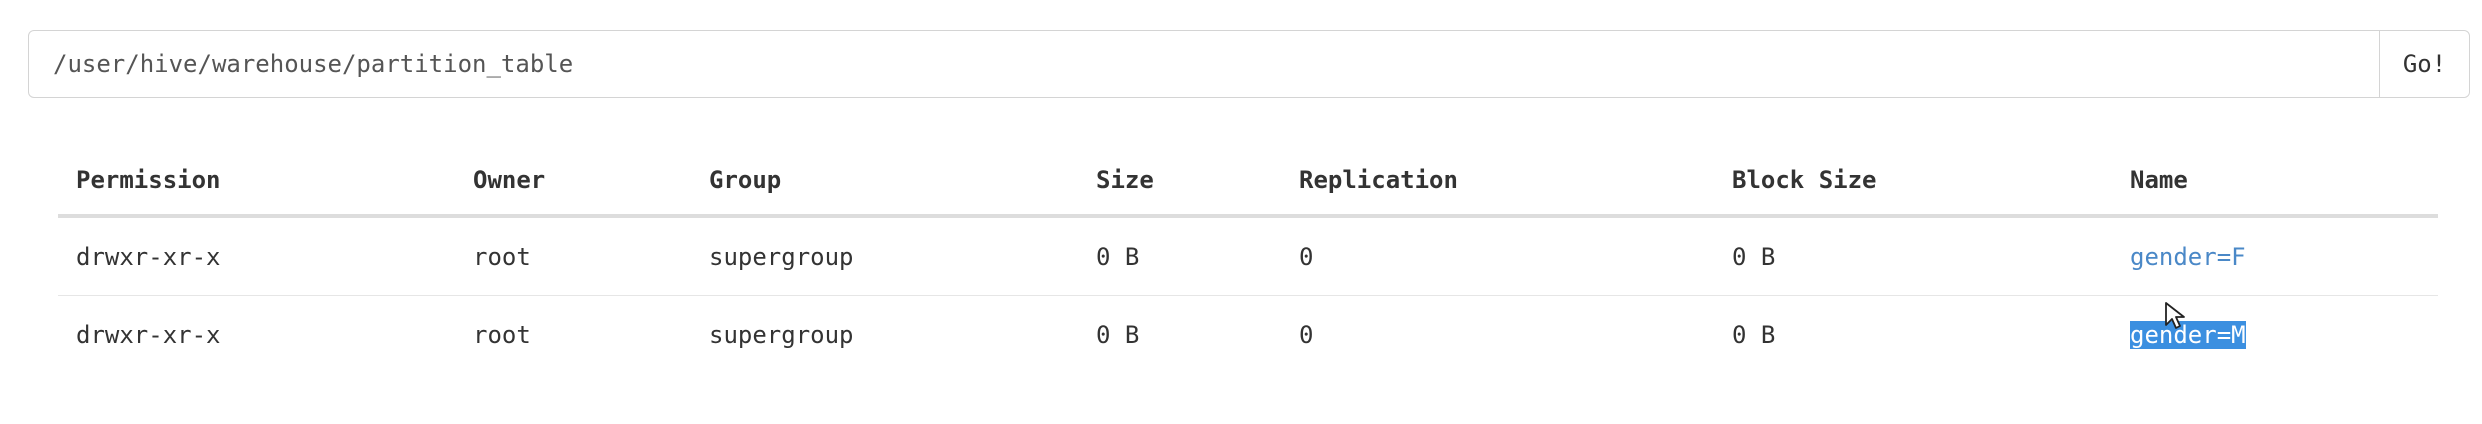  I want to click on header-owner: Owner, so click(573, 182).